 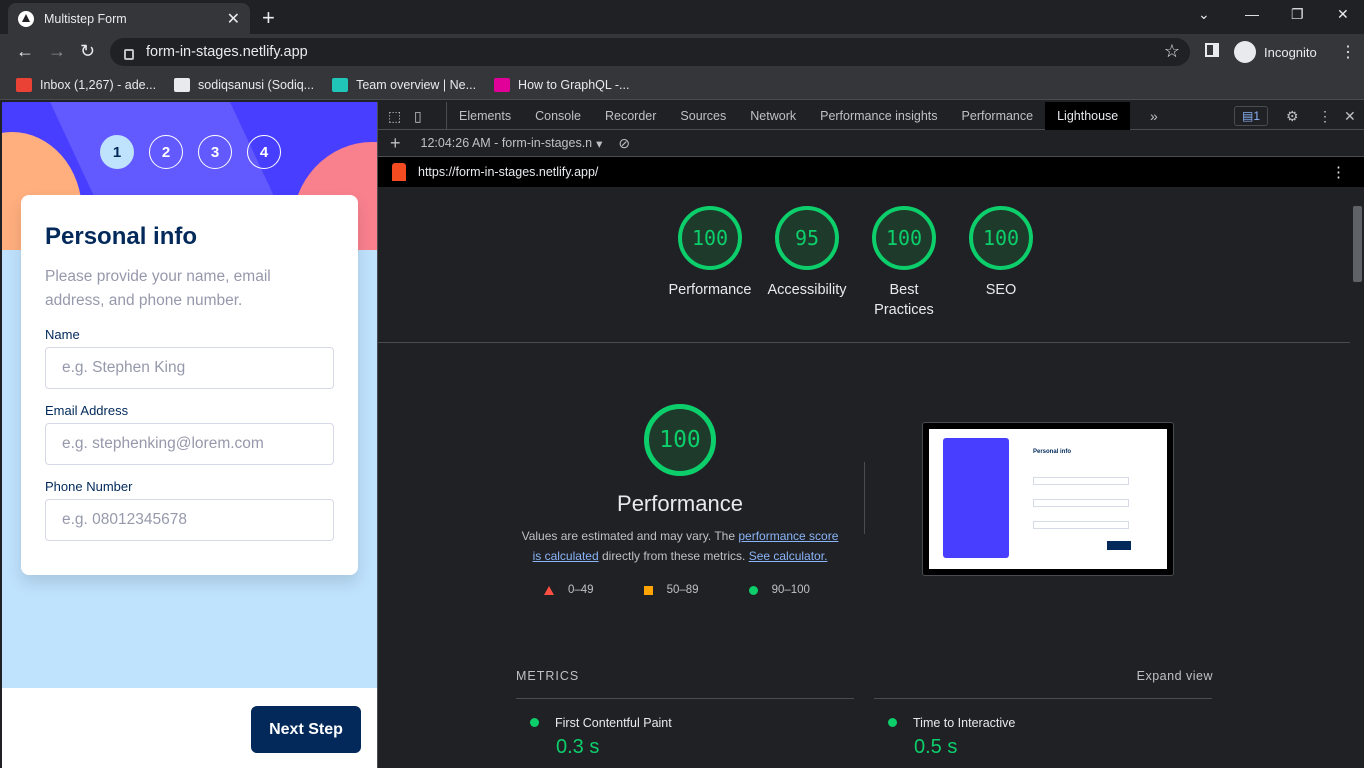 What do you see at coordinates (864, 498) in the screenshot?
I see `vertical-divider` at bounding box center [864, 498].